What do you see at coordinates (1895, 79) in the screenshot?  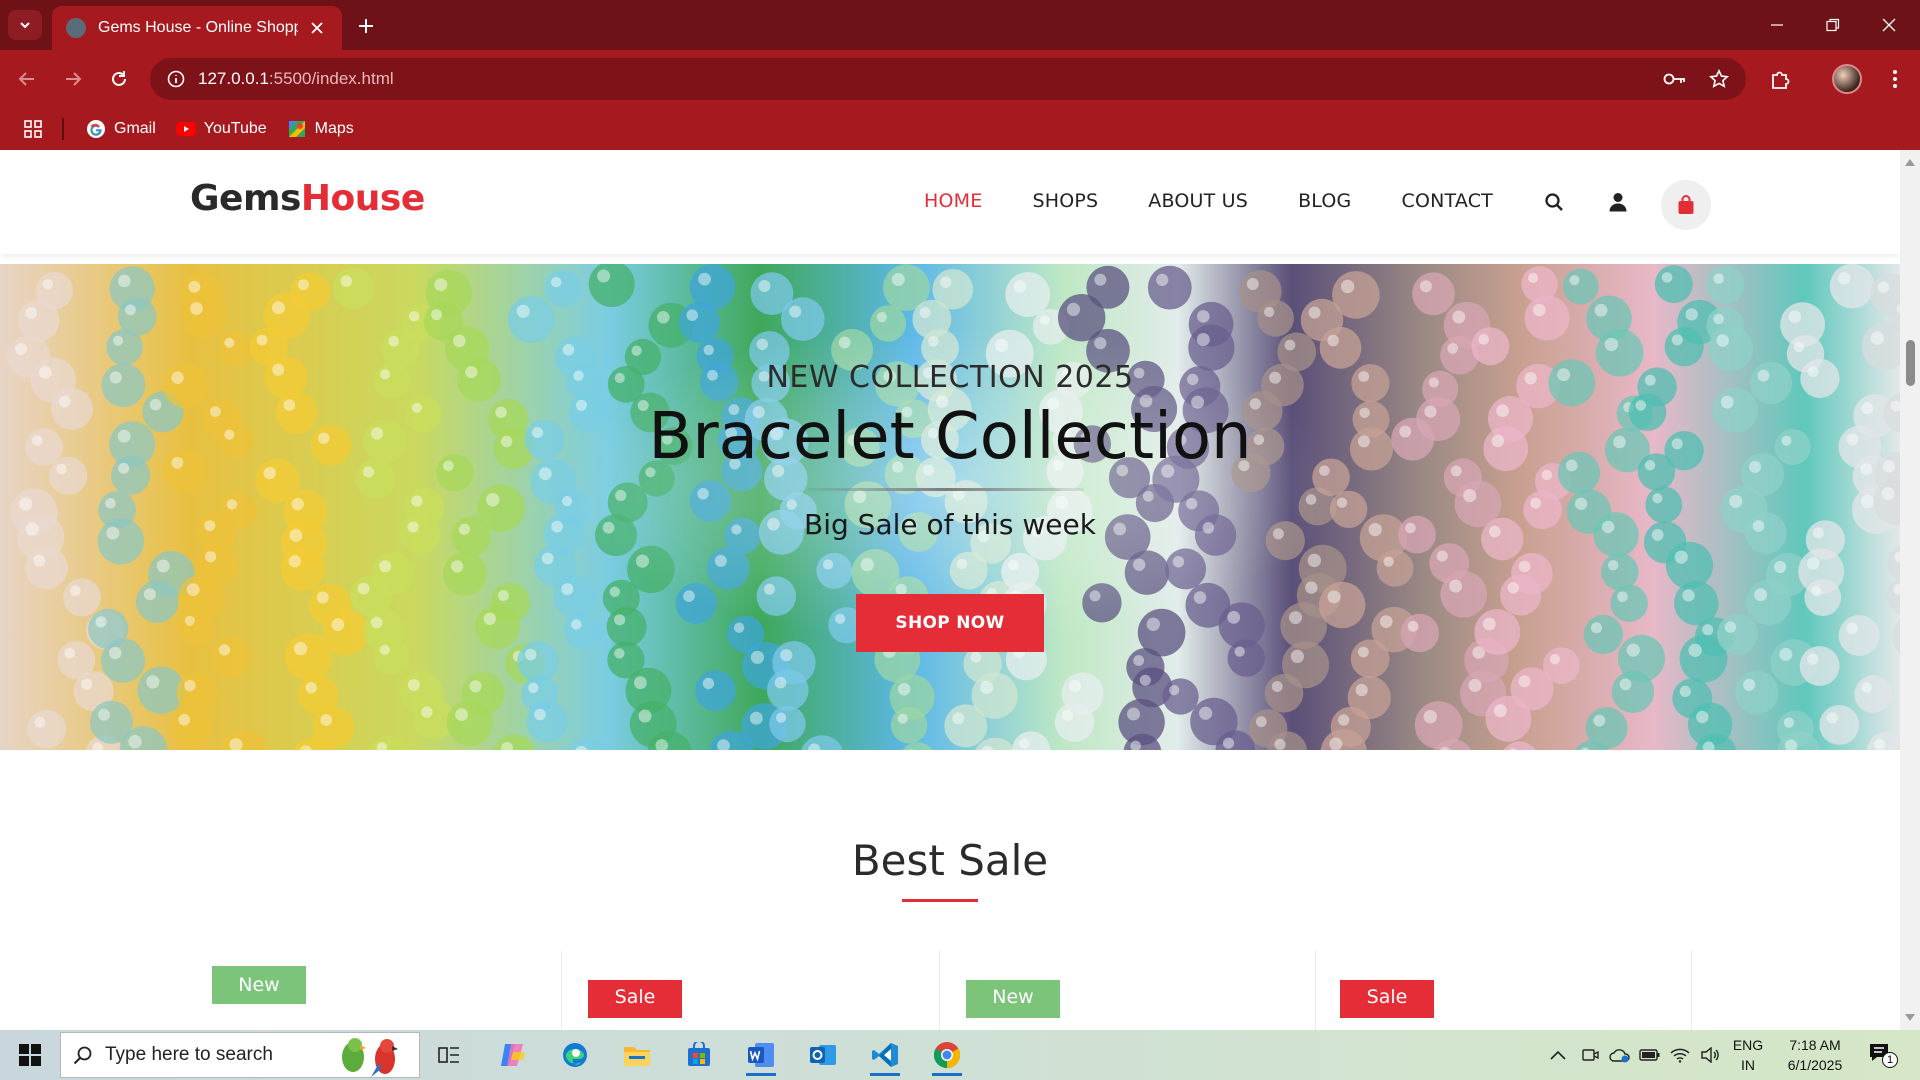 I see `browser-menu-button` at bounding box center [1895, 79].